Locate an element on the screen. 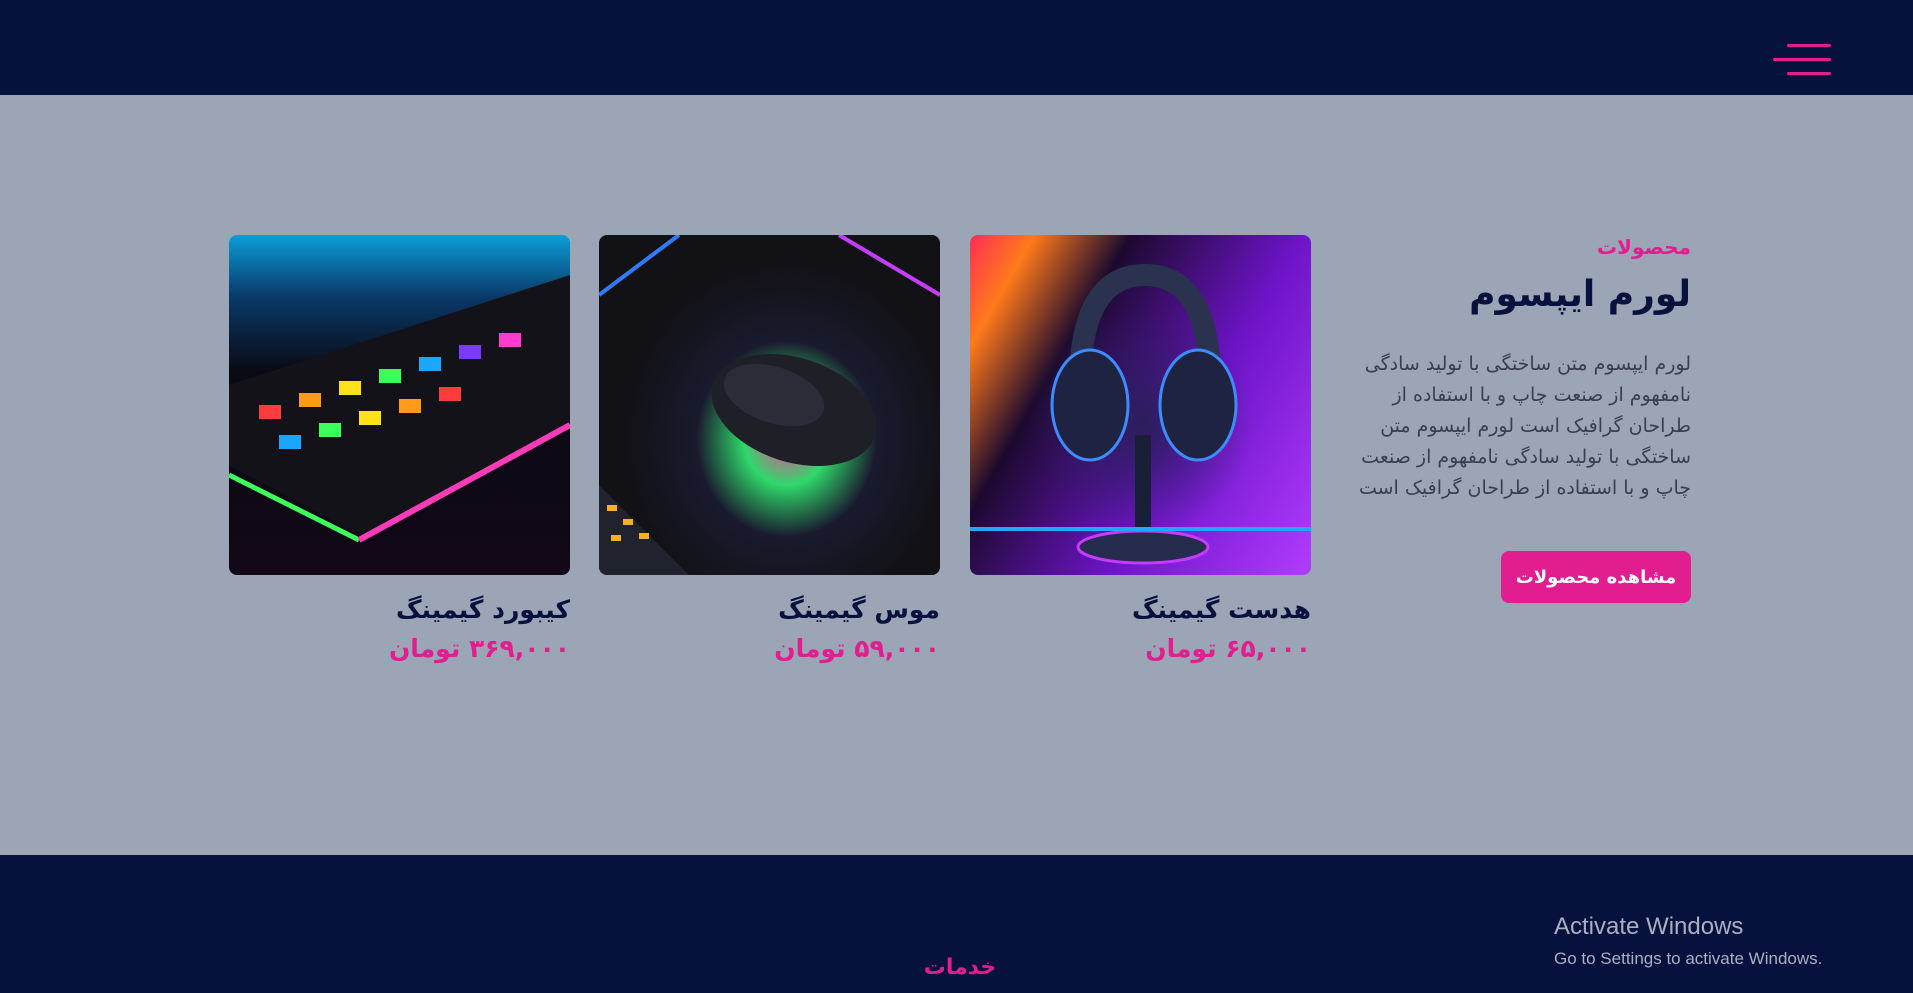 Image resolution: width=1913 pixels, height=993 pixels. product-card-keyboard: کیبورد گیمینگ ۳۶۹,۰۰۰ تومان is located at coordinates (399, 449).